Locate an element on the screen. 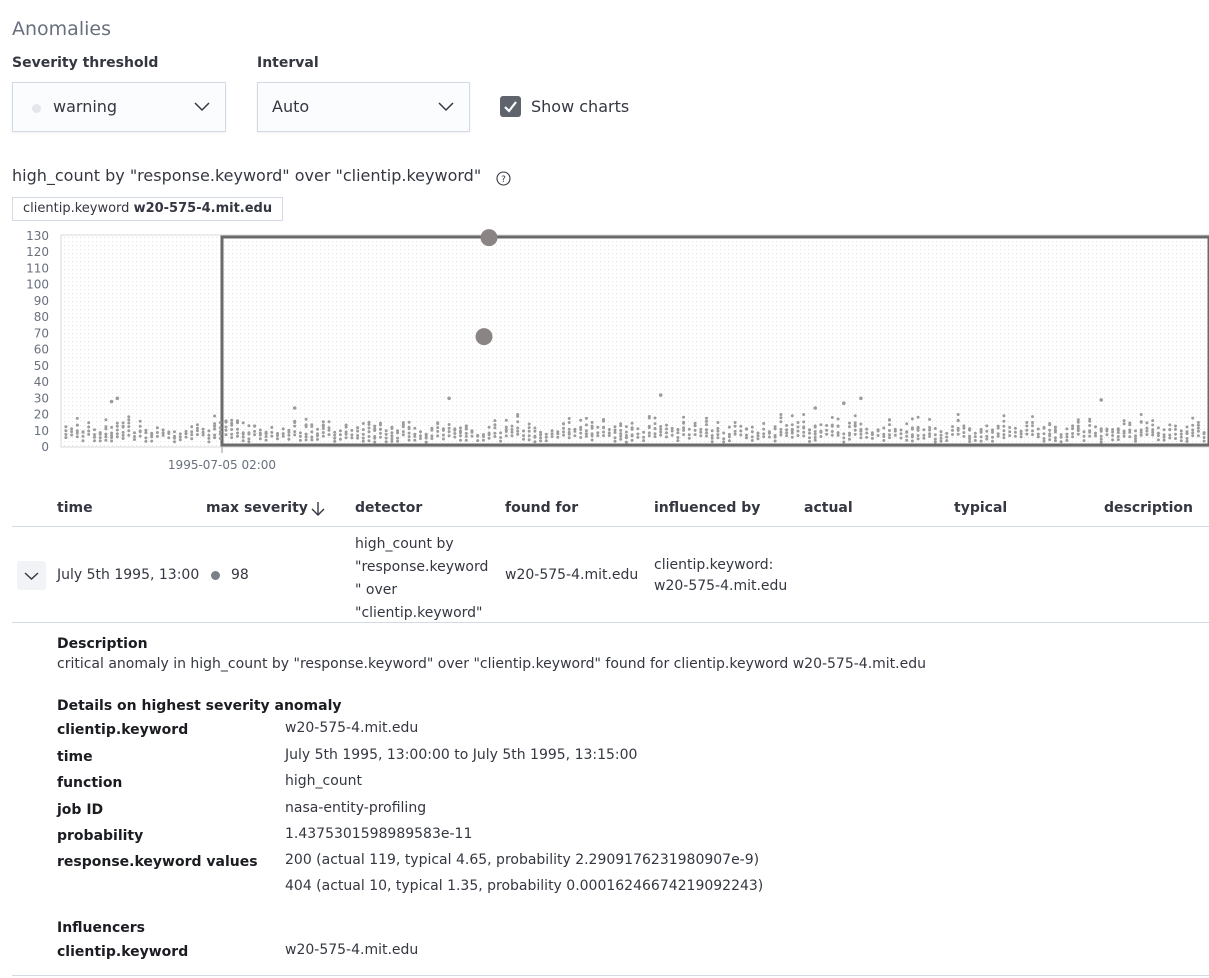 The height and width of the screenshot is (978, 1209). column-header-description: description is located at coordinates (1148, 508).